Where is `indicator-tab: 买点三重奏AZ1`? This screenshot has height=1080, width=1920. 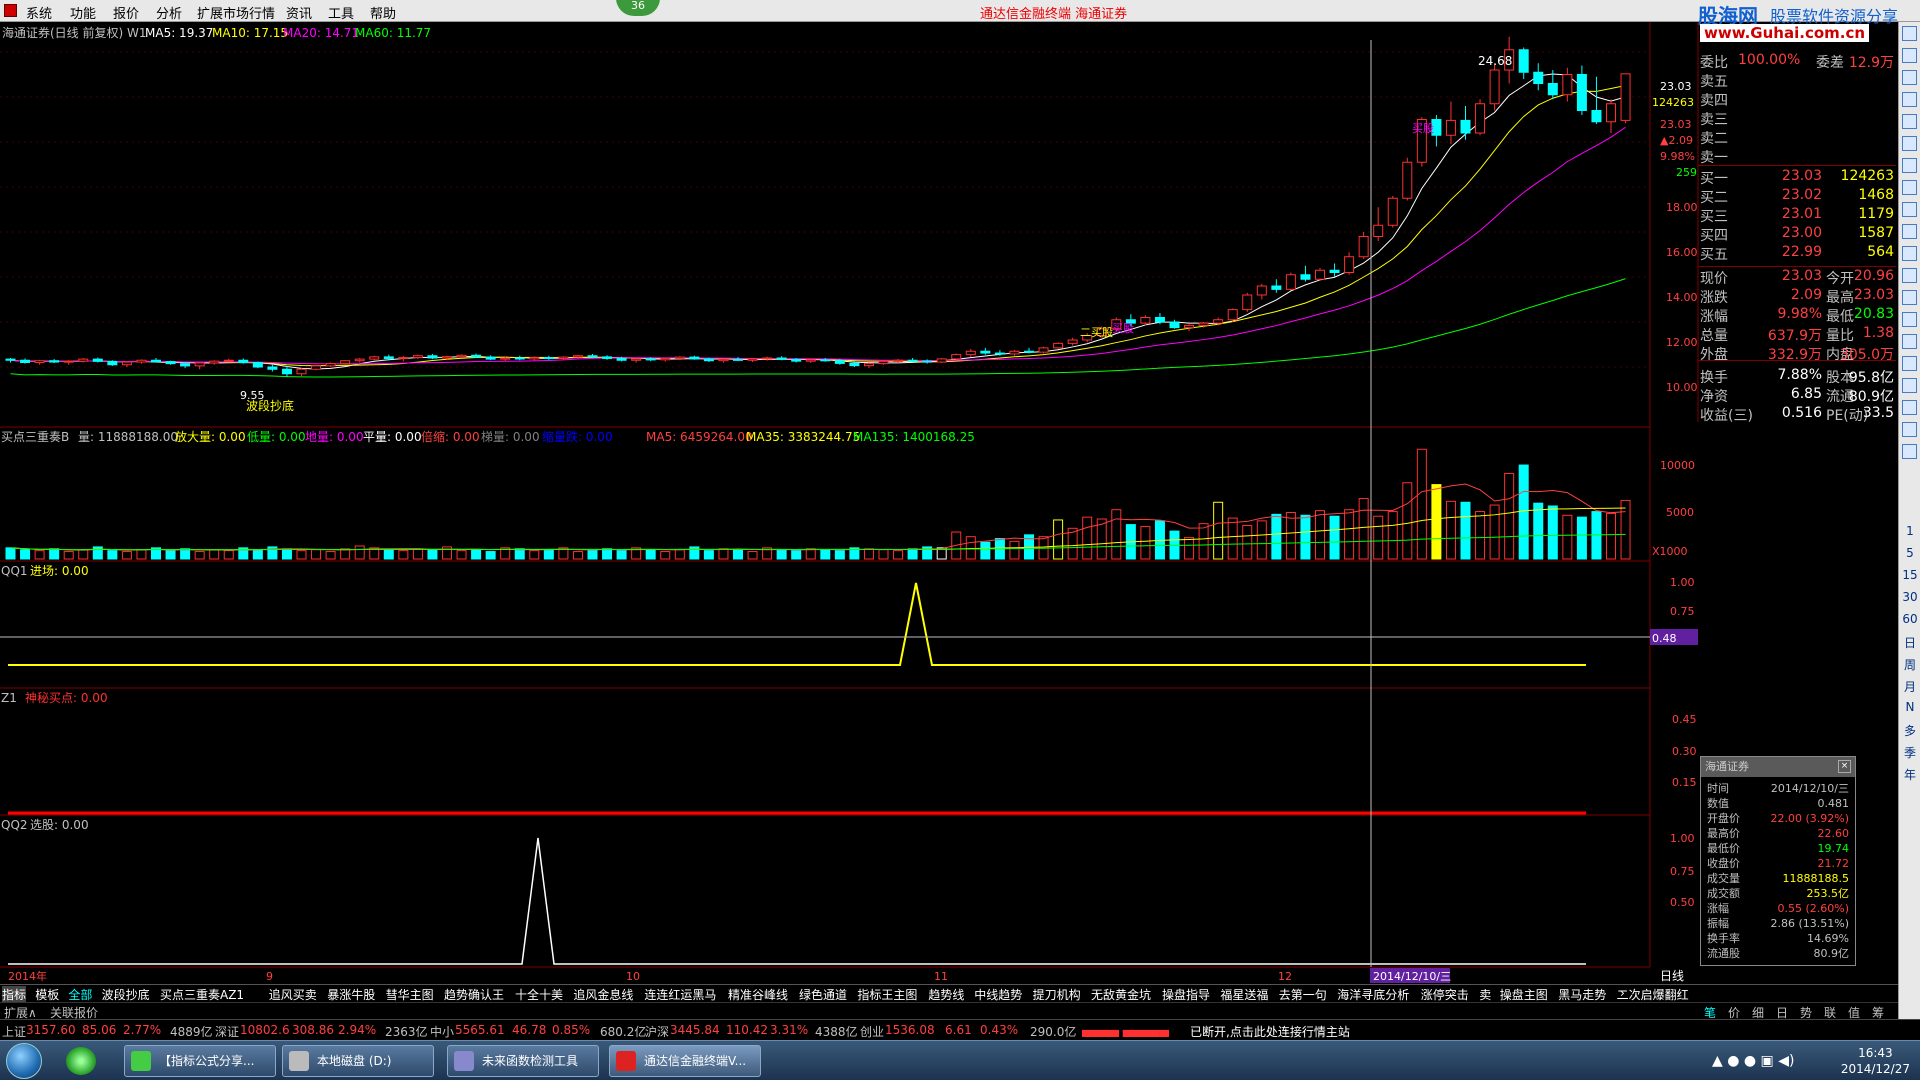
indicator-tab: 买点三重奏AZ1 is located at coordinates (202, 994).